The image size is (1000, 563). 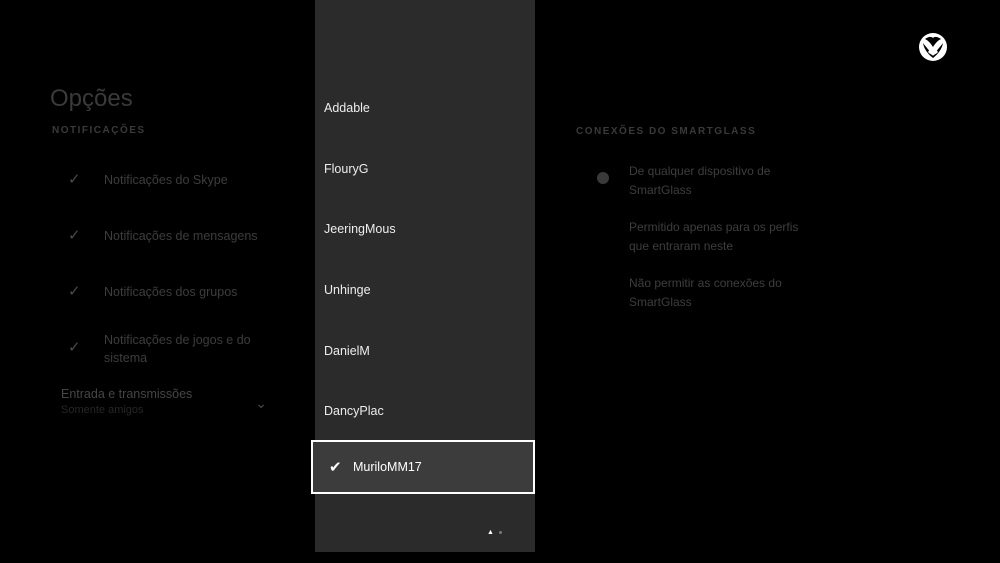 What do you see at coordinates (347, 169) in the screenshot?
I see `account-item: FlouryG` at bounding box center [347, 169].